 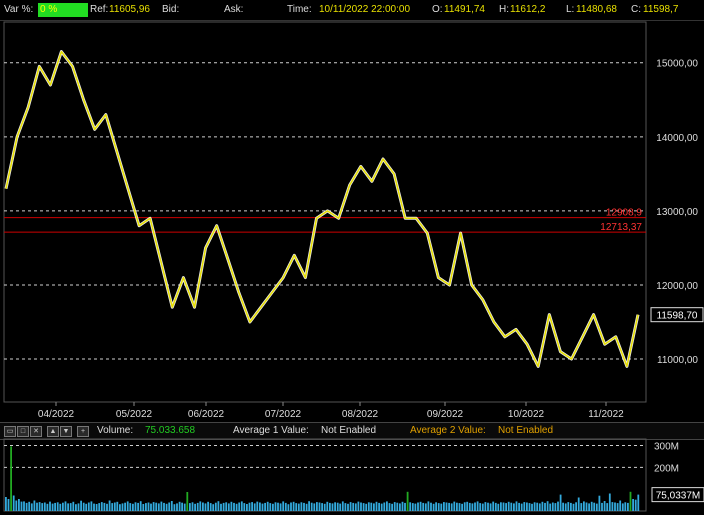 What do you see at coordinates (283, 414) in the screenshot?
I see `x-tick-label: 07/2022` at bounding box center [283, 414].